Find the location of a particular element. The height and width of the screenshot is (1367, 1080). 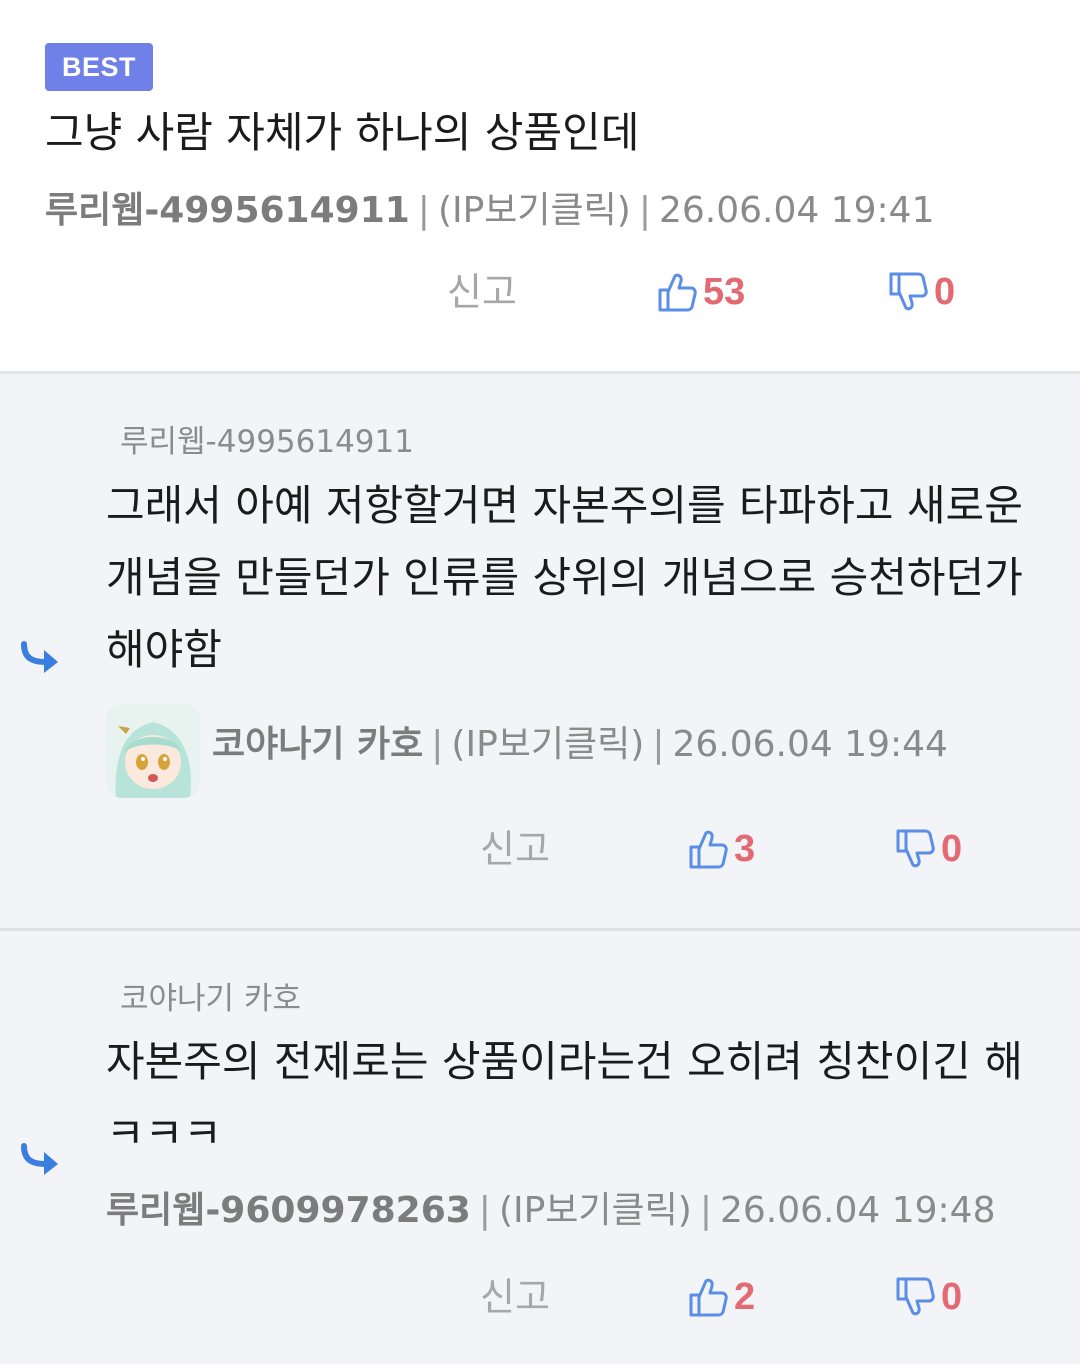

best-badge: BEST is located at coordinates (99, 67).